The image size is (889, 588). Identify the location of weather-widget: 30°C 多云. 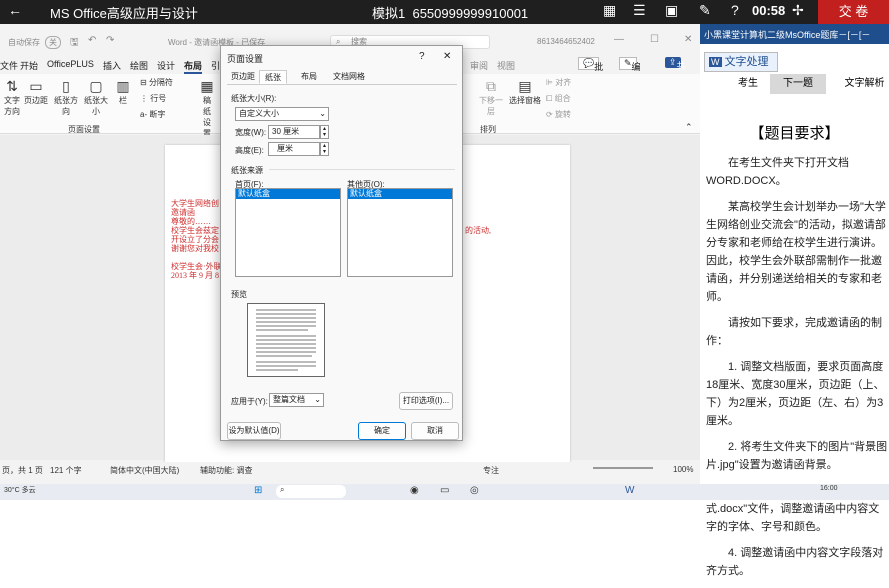
(20, 490).